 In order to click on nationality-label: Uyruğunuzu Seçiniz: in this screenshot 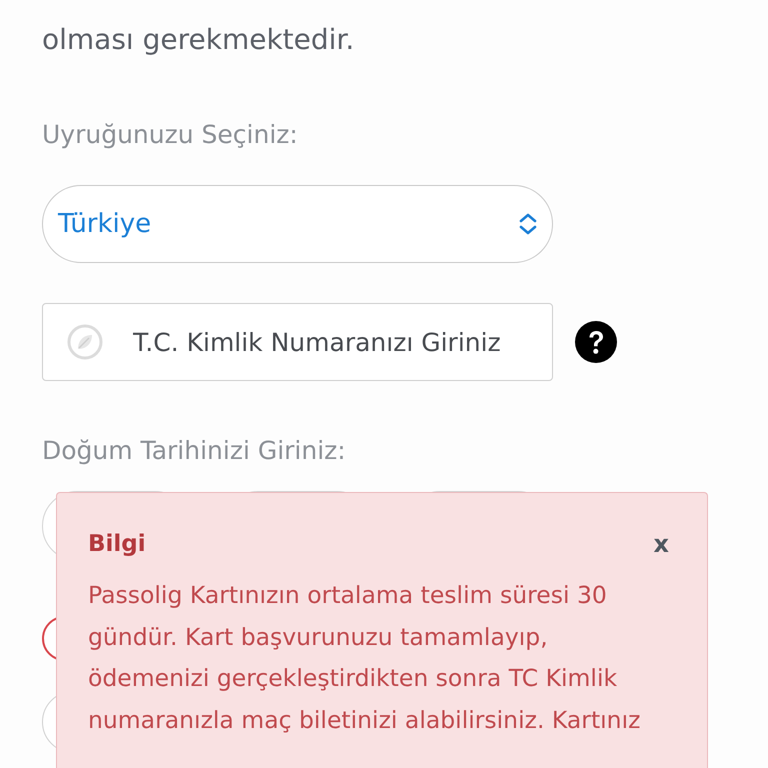, I will do `click(170, 135)`.